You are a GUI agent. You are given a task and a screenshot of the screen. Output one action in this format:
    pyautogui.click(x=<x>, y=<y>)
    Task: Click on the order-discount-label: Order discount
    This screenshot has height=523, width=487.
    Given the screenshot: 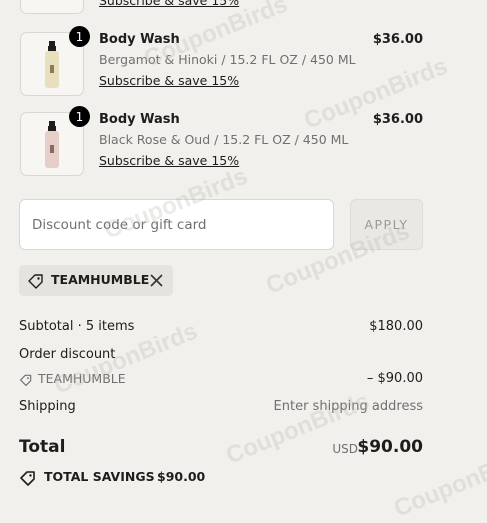 What is the action you would take?
    pyautogui.click(x=67, y=354)
    